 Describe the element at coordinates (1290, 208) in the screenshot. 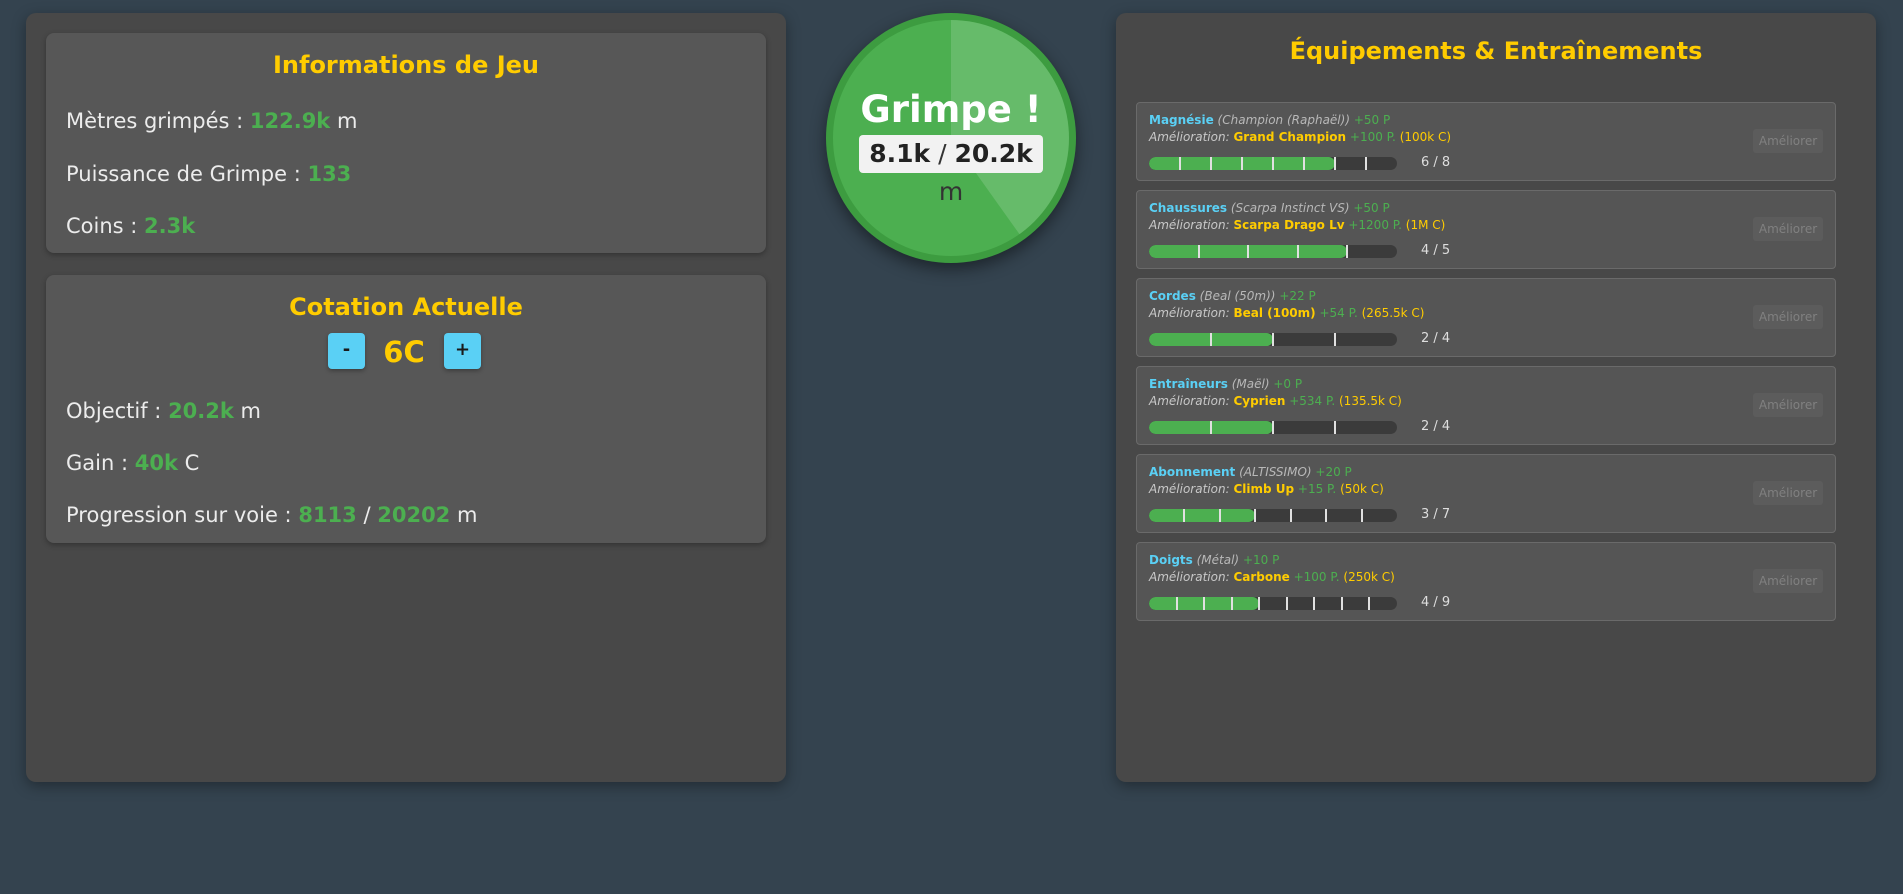

I see `equipment-current-tier: (Scarpa Instinct VS)` at that location.